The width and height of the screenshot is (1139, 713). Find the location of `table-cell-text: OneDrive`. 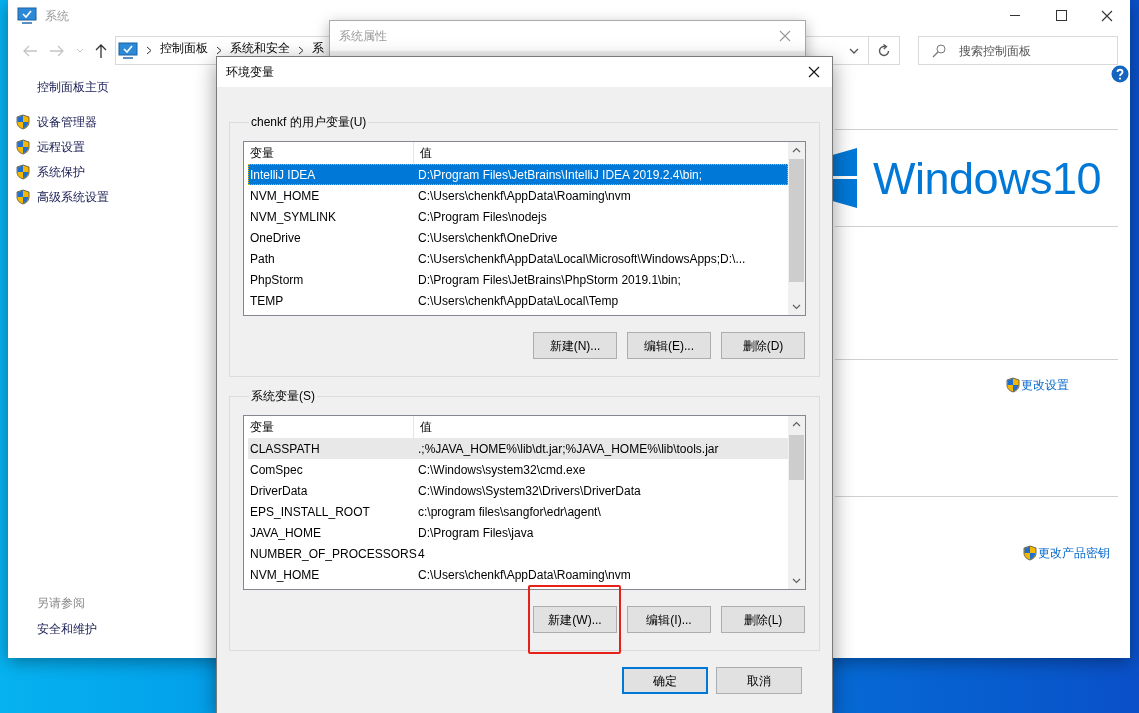

table-cell-text: OneDrive is located at coordinates (275, 238).